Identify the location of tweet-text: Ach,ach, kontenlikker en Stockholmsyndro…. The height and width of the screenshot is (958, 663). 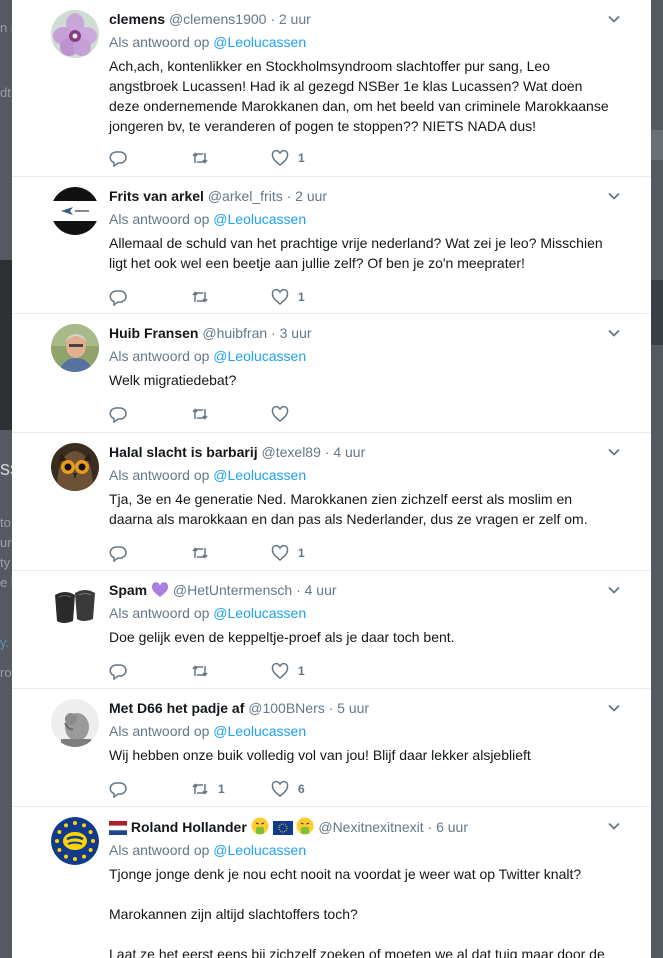
(360, 96).